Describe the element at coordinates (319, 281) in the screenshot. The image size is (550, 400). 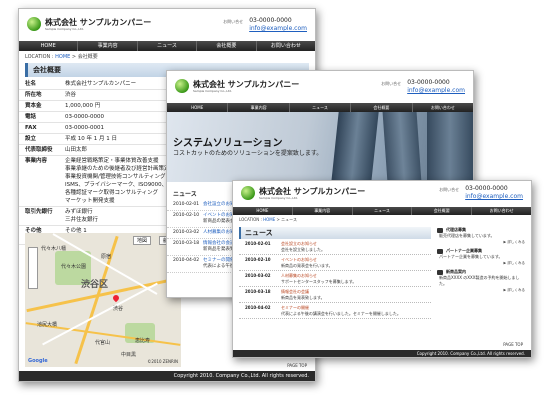
I see `news-body: サポートセンタースタッフを募集します。` at that location.